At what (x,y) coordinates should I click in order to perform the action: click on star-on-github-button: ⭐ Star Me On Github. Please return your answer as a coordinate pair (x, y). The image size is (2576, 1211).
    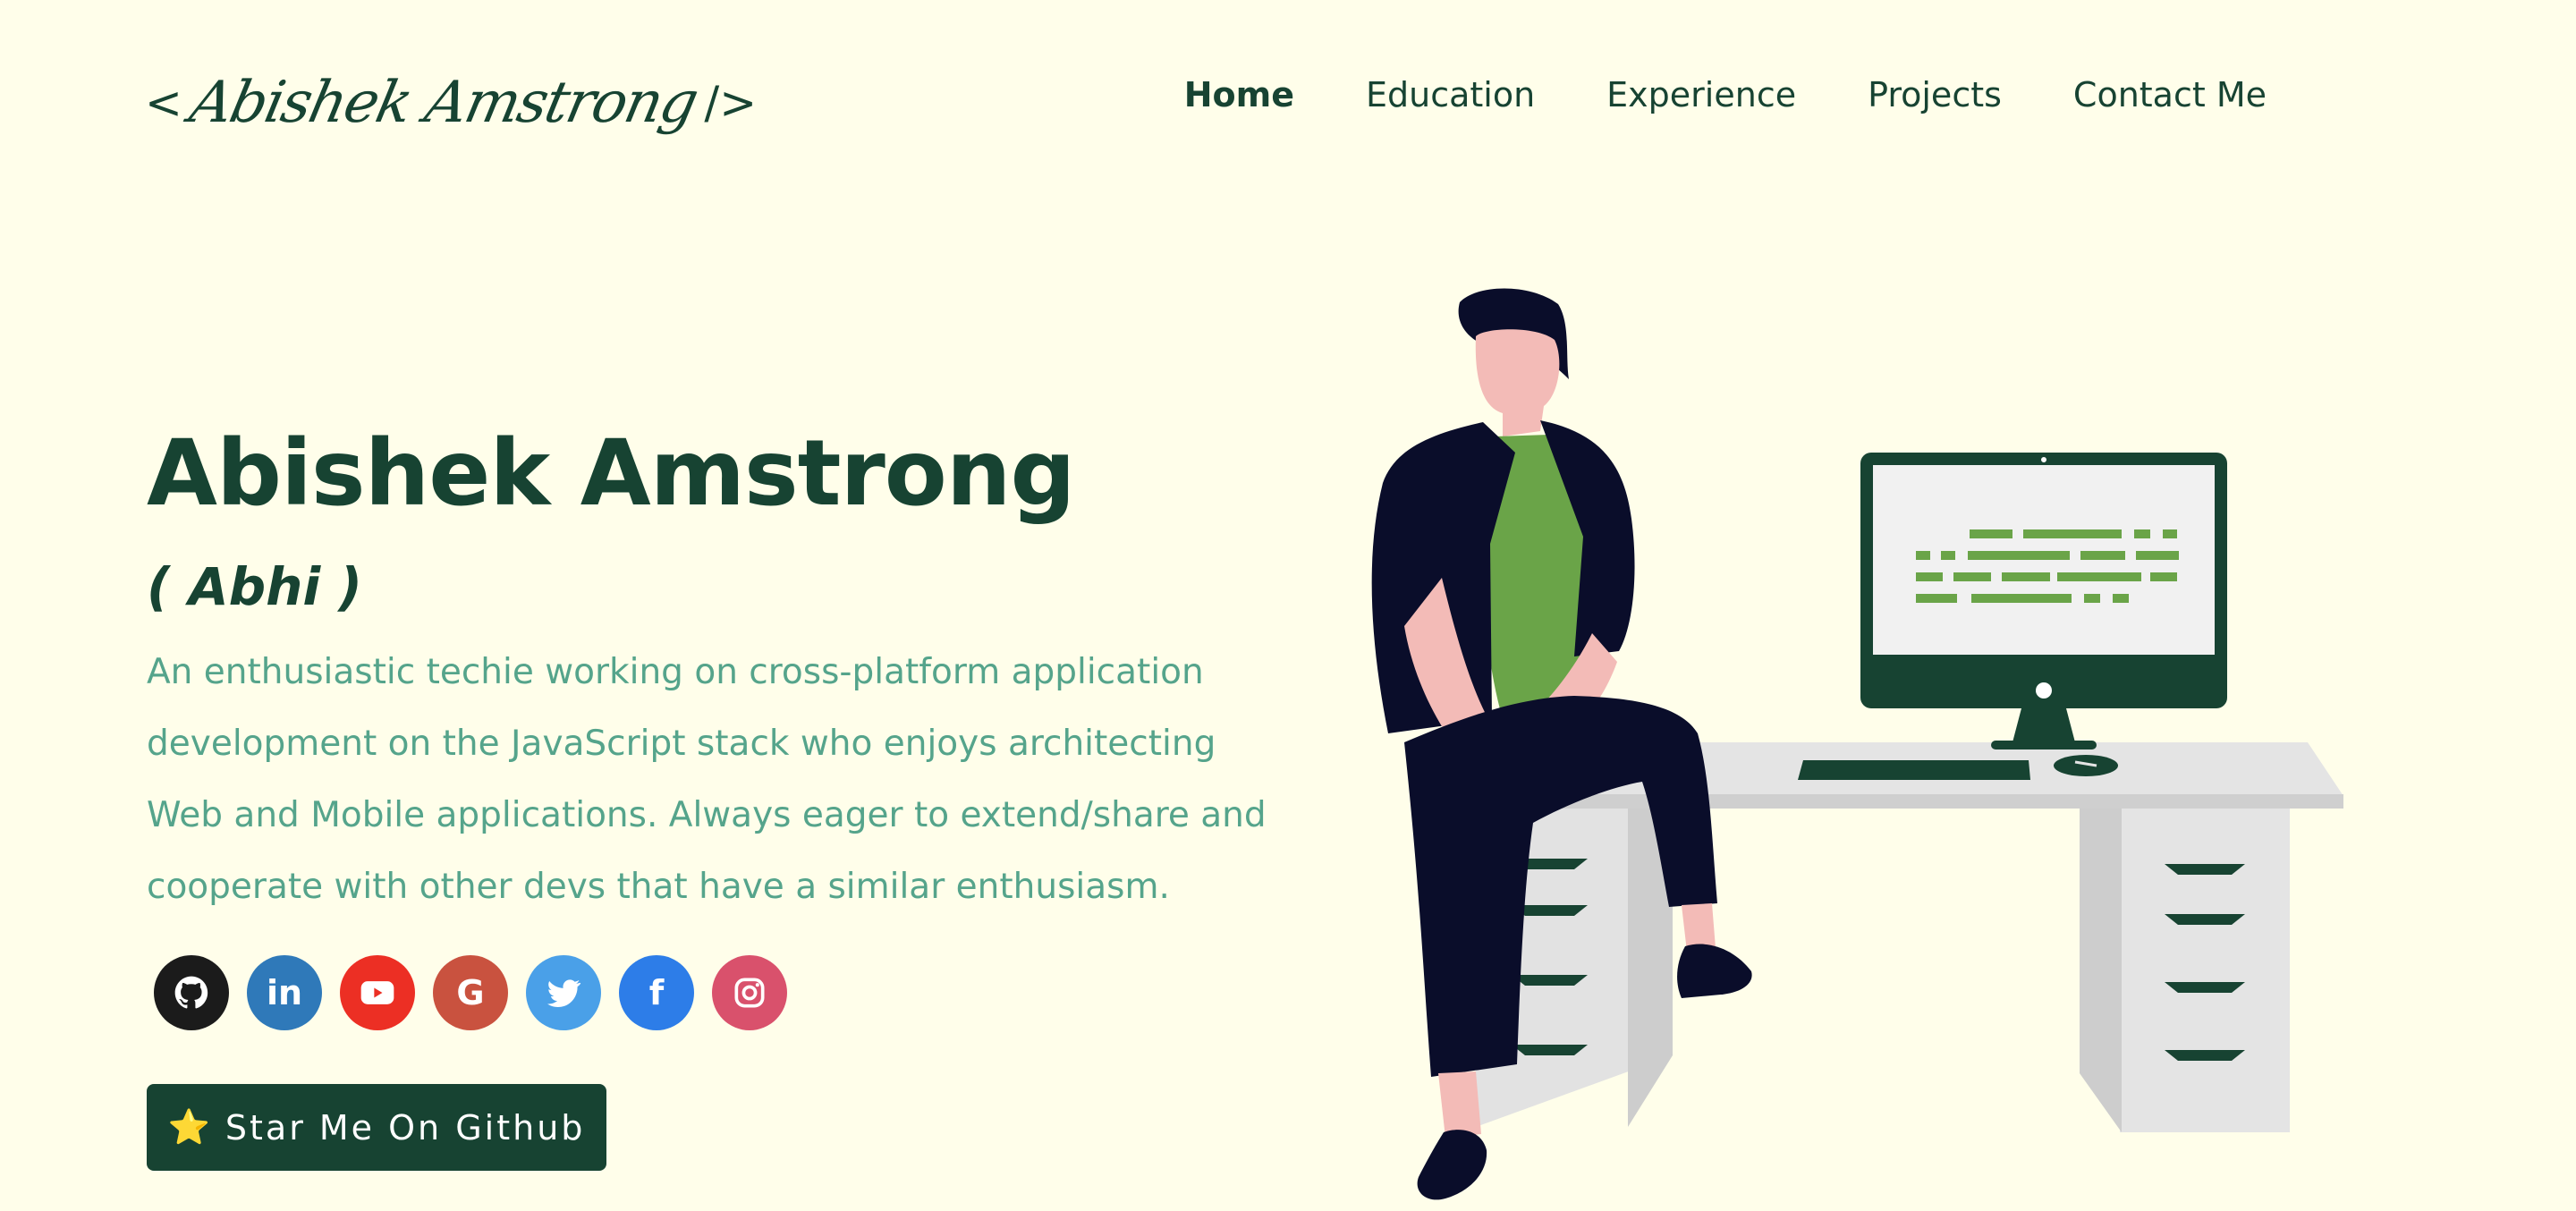
    Looking at the image, I should click on (376, 1127).